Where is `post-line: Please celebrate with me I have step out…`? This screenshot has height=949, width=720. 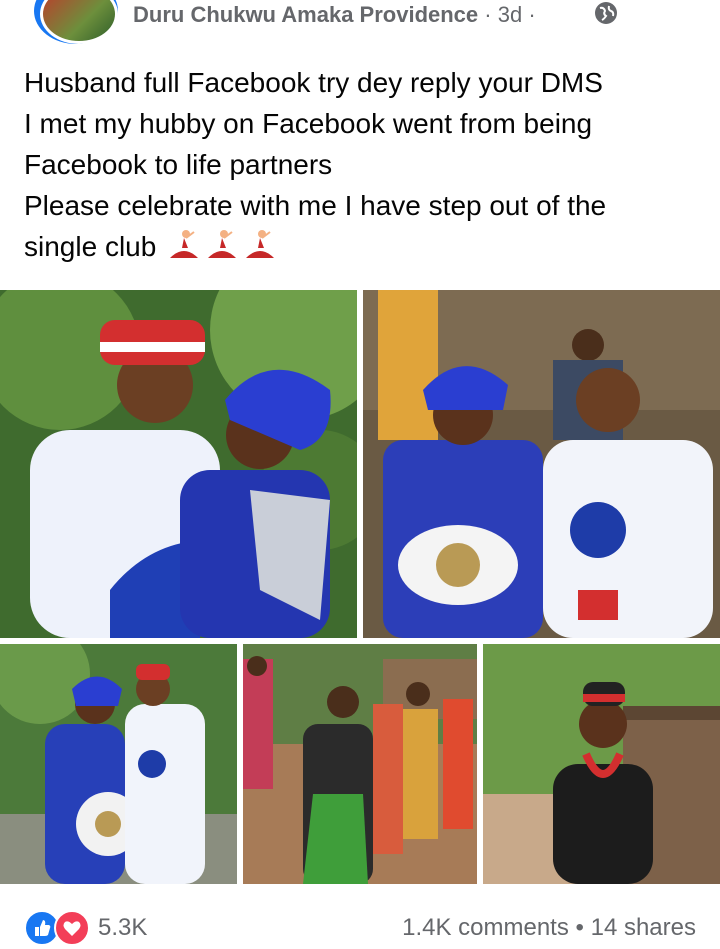
post-line: Please celebrate with me I have step out… is located at coordinates (315, 205).